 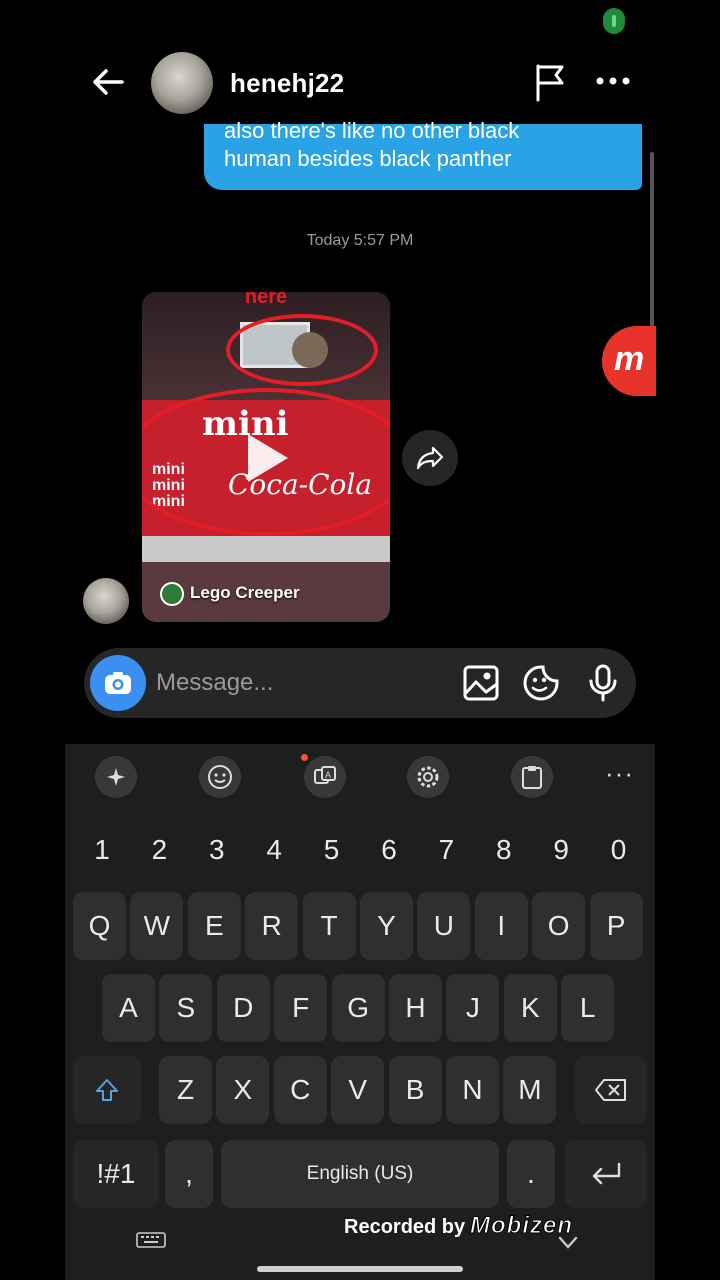 I want to click on enter-arrow-icon, so click(x=606, y=1173).